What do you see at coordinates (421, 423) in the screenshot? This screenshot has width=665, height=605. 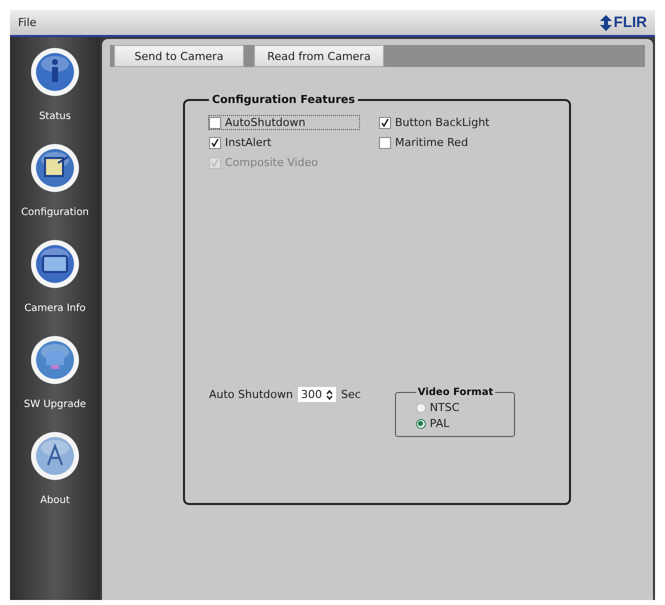 I see `radio-dot-icon` at bounding box center [421, 423].